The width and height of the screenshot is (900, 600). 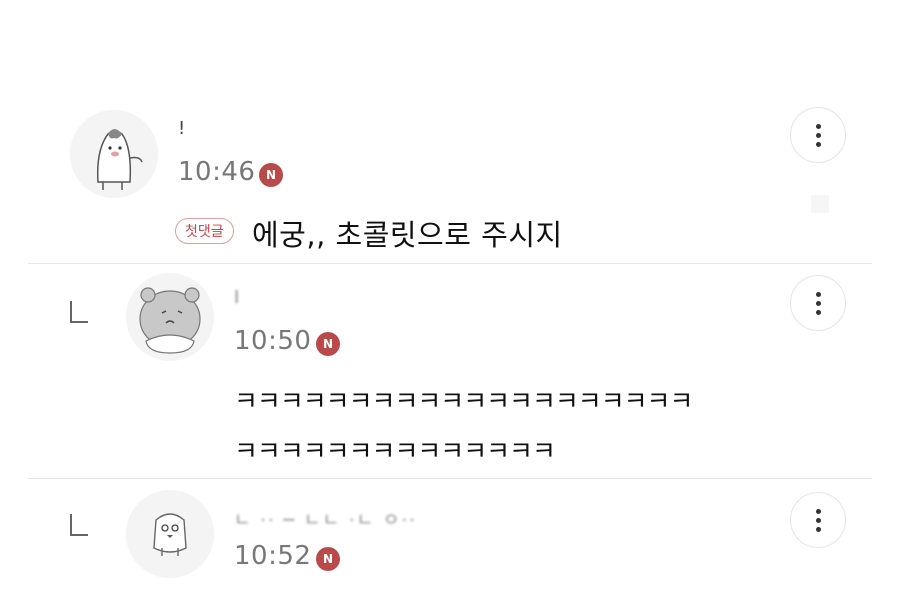 What do you see at coordinates (237, 297) in the screenshot?
I see `comment-author: I` at bounding box center [237, 297].